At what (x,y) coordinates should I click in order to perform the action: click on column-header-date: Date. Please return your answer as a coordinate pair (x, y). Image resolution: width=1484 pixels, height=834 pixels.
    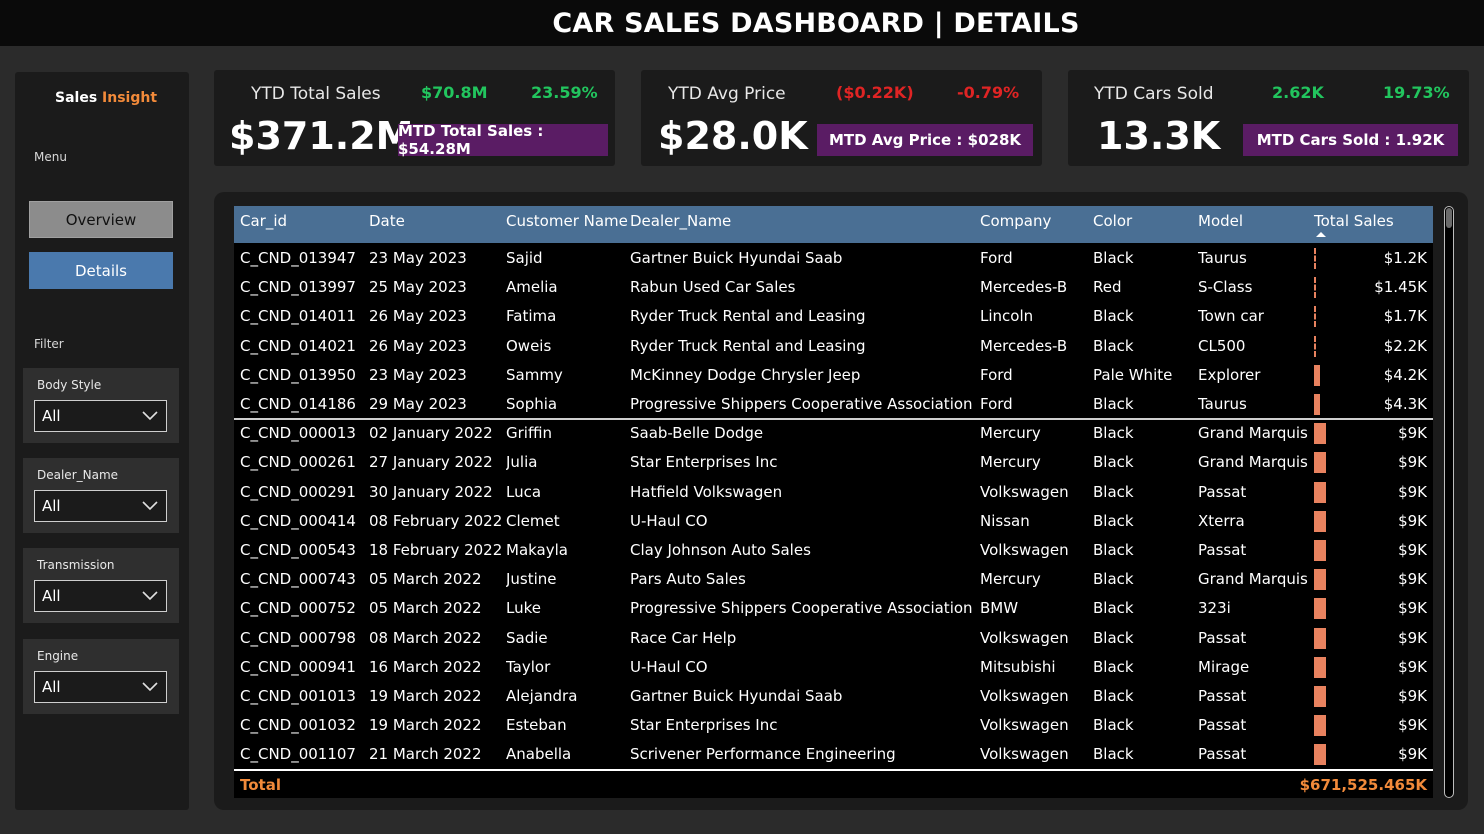
    Looking at the image, I should click on (387, 221).